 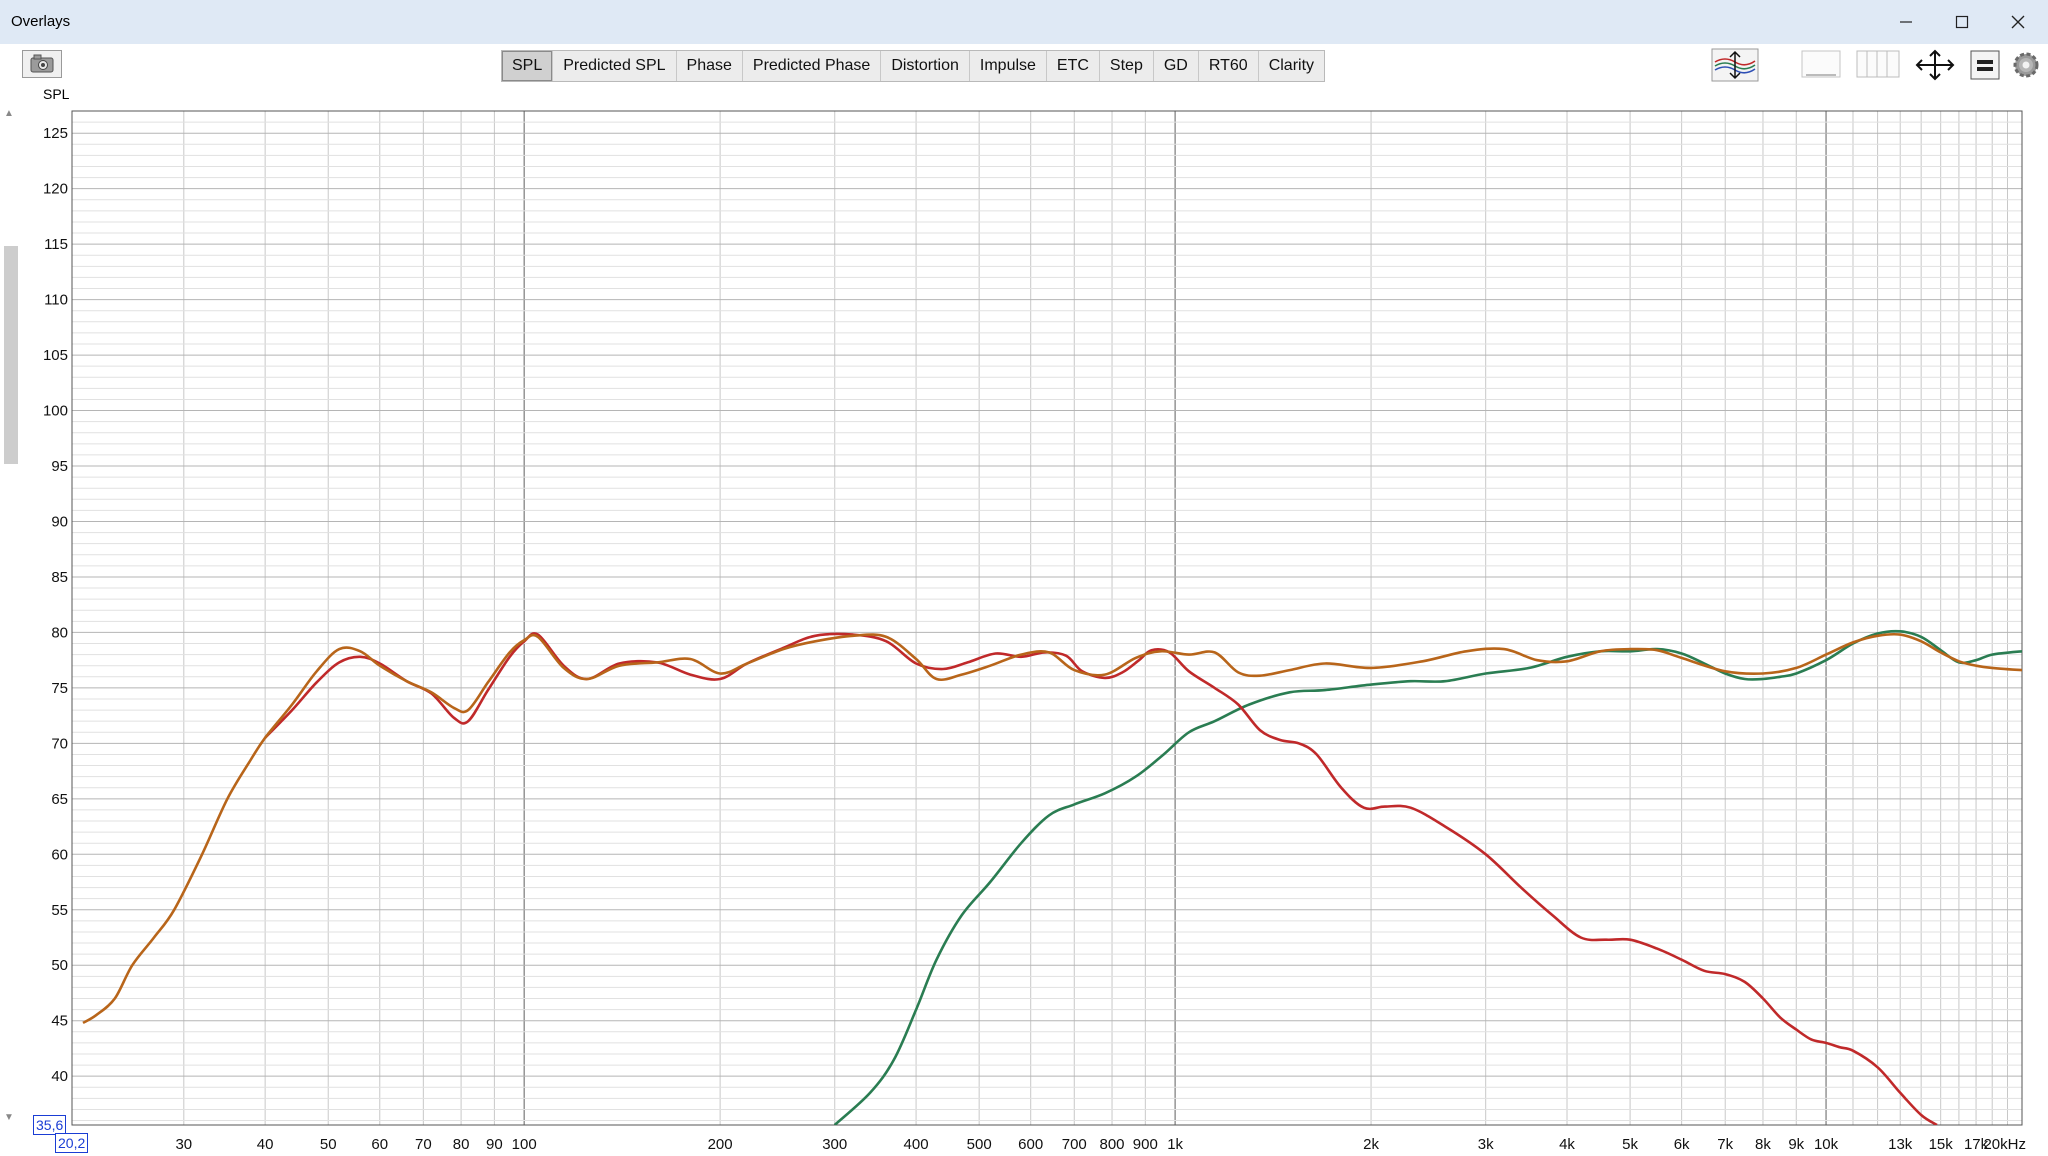 What do you see at coordinates (1763, 1144) in the screenshot?
I see `x-tick-label: 8k` at bounding box center [1763, 1144].